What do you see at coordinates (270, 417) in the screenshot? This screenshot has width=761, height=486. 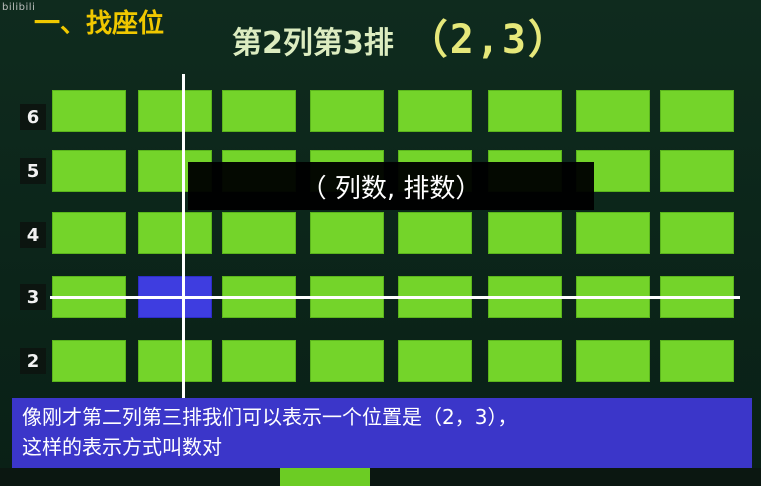 I see `subtitle-line-1: 像刚才第二列第三排我们可以表示一个位置是（2，3），` at bounding box center [270, 417].